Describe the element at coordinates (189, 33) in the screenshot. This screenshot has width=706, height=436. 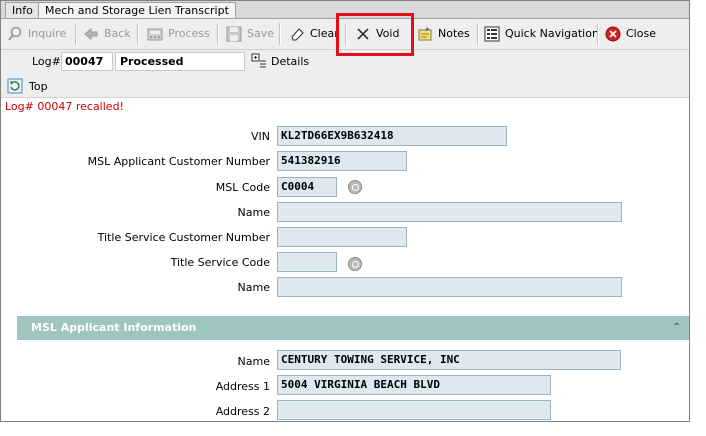
I see `process-label: Process` at that location.